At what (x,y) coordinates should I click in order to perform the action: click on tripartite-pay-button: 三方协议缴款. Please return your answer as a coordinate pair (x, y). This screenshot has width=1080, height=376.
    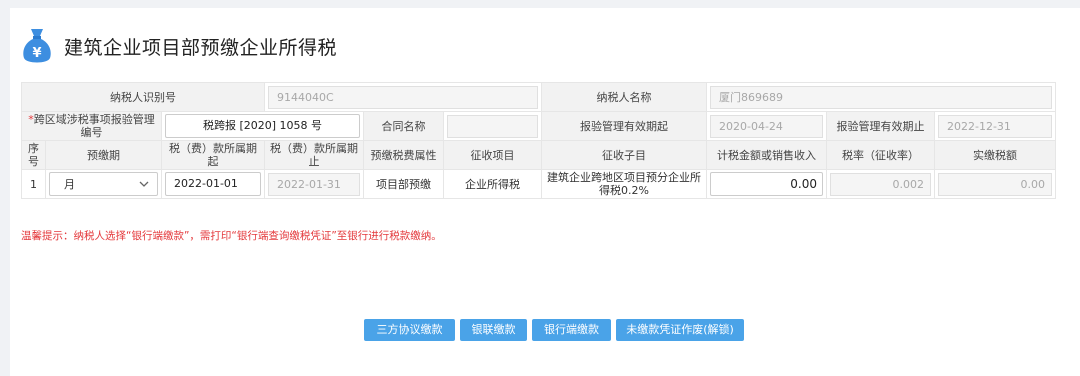
    Looking at the image, I should click on (409, 330).